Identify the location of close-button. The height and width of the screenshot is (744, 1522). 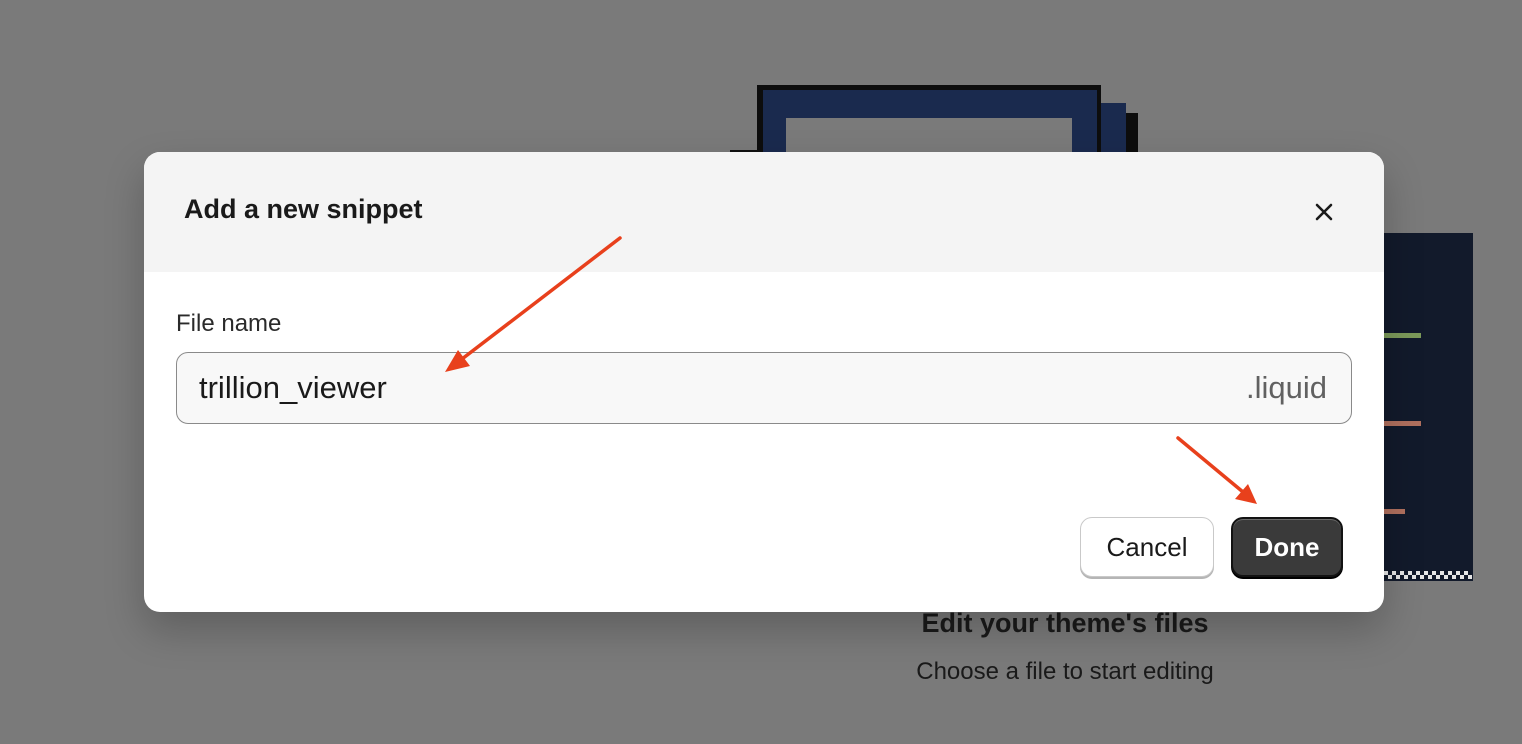
(1324, 212).